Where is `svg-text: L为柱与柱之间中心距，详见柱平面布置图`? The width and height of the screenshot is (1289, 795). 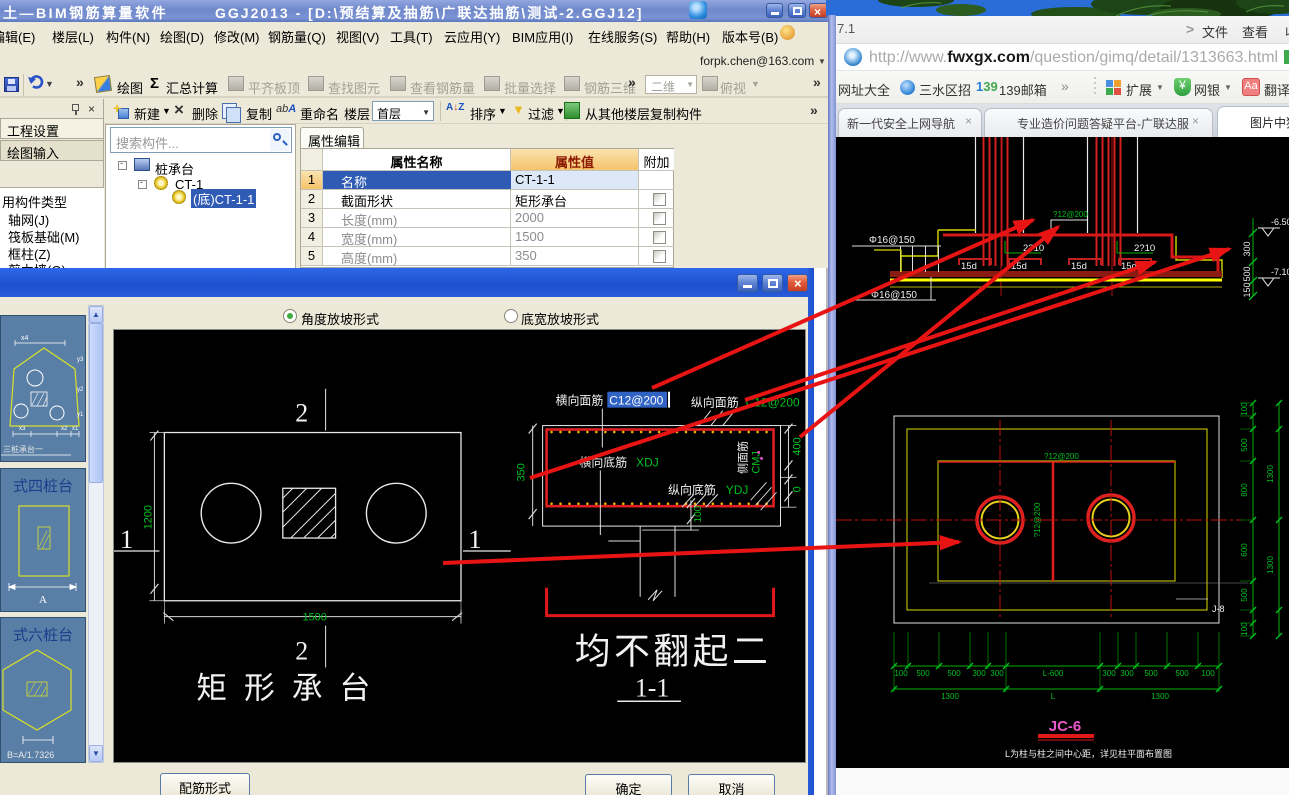 svg-text: L为柱与柱之间中心距，详见柱平面布置图 is located at coordinates (1088, 753).